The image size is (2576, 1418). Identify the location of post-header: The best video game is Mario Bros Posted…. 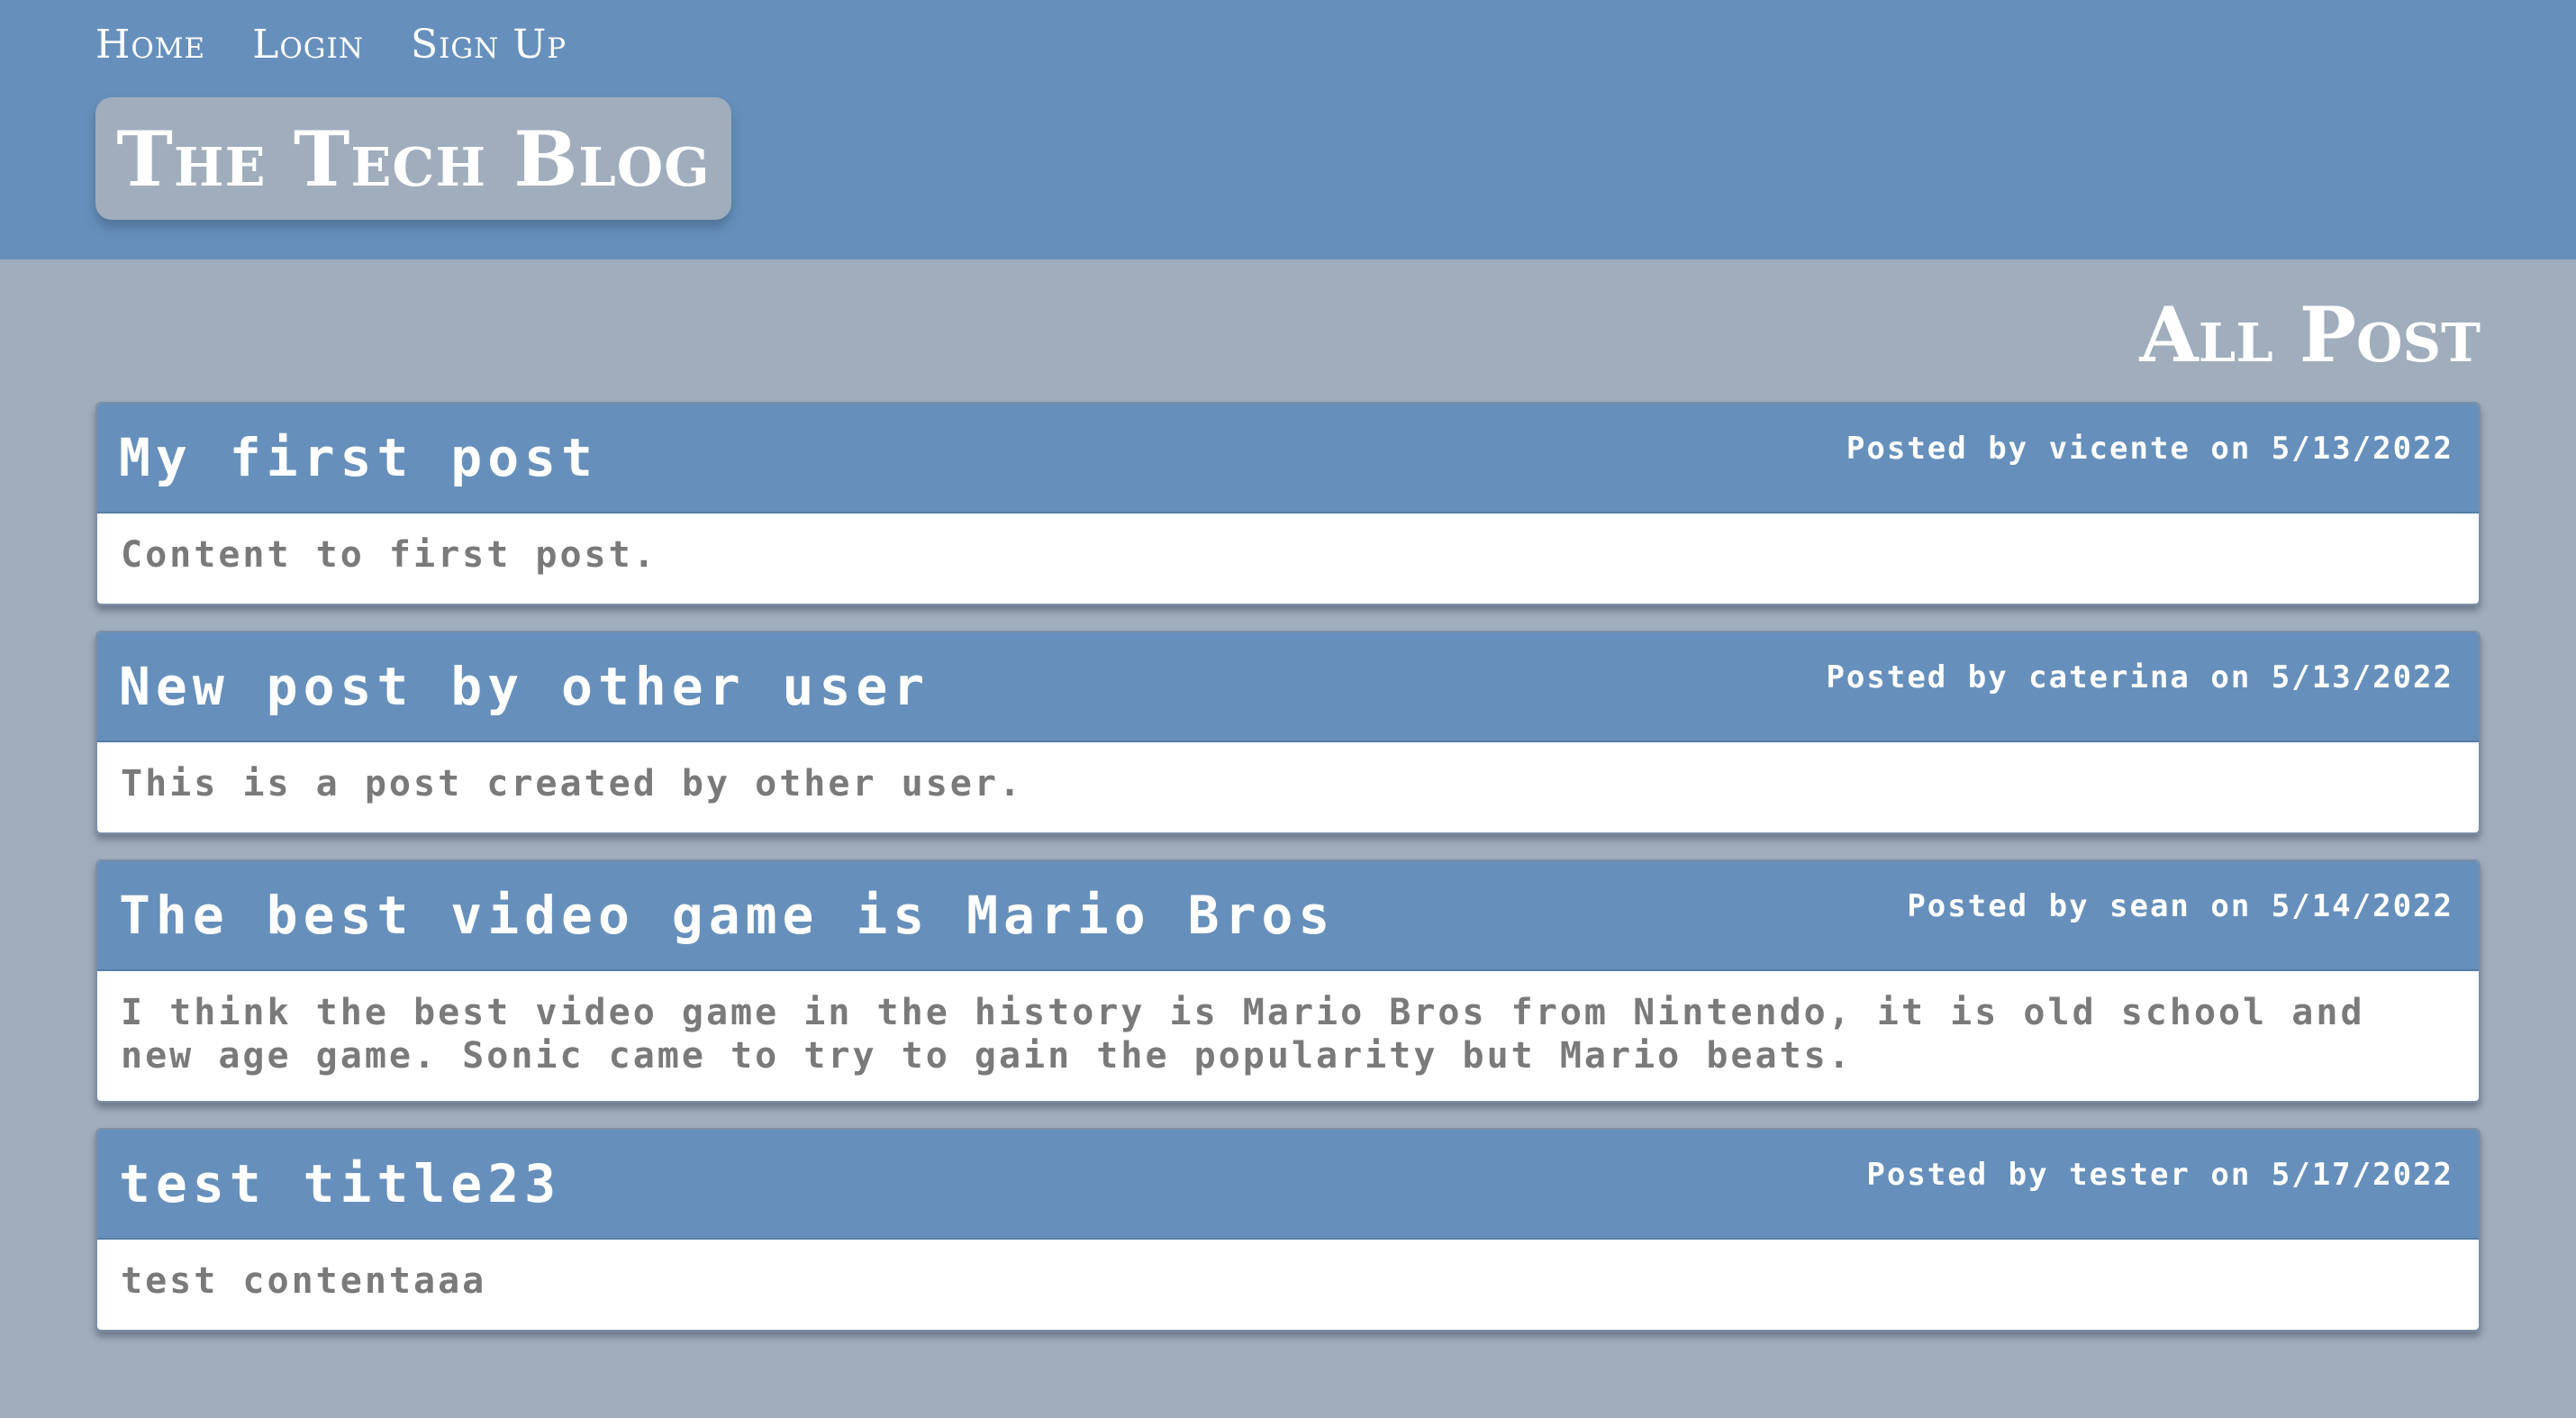
(1288, 916).